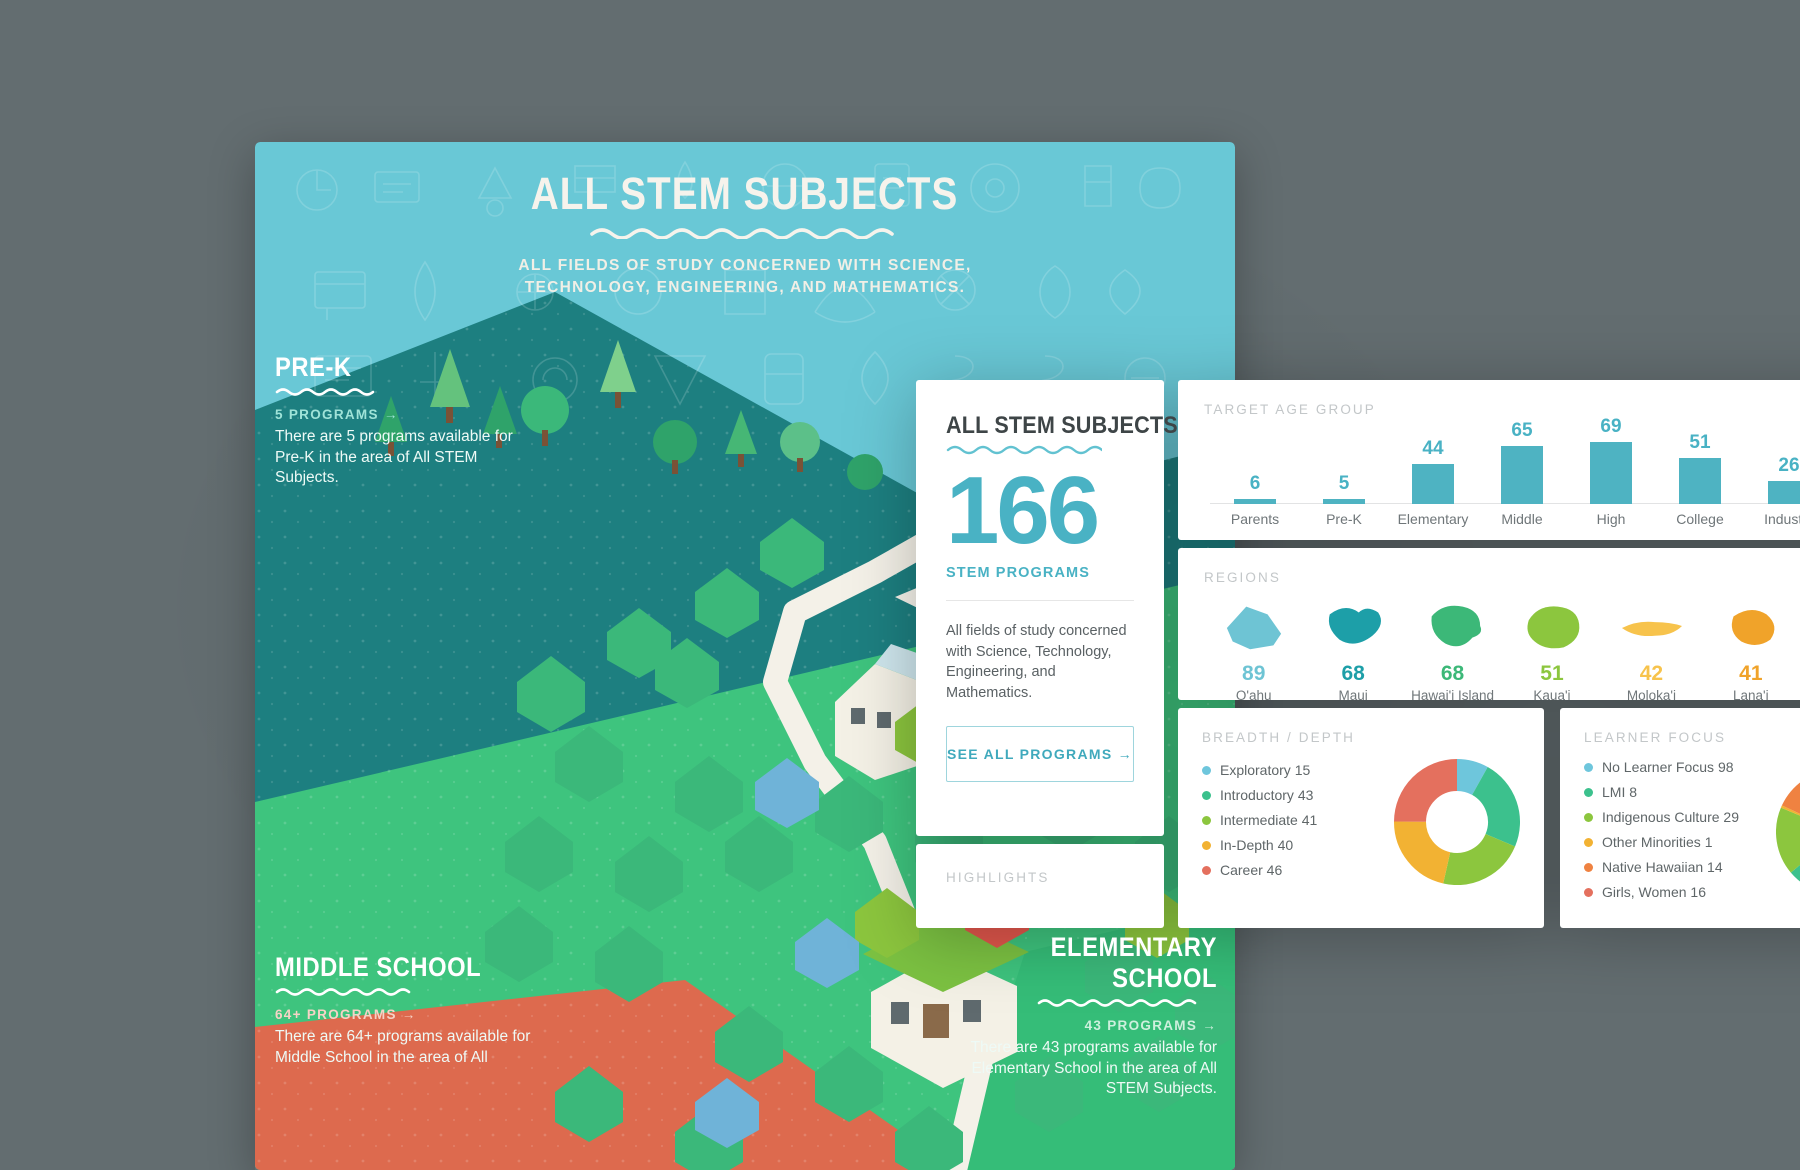 The image size is (1800, 1170). Describe the element at coordinates (1655, 737) in the screenshot. I see `learner-focus-label: LEARNER FOCUS` at that location.